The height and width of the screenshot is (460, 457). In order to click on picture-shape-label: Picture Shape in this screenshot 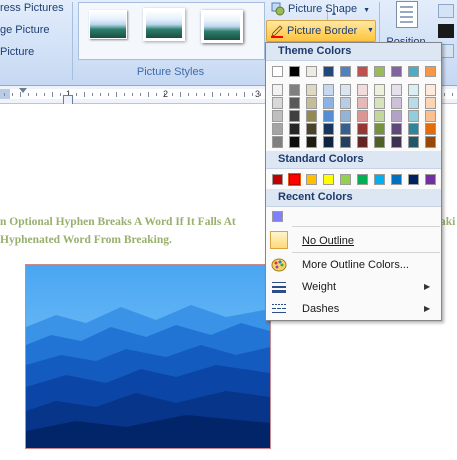, I will do `click(323, 9)`.